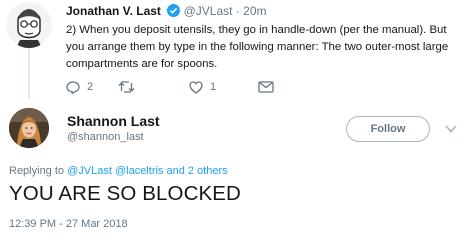  I want to click on main-tweet-text: YOU ARE SO BLOCKED, so click(125, 193).